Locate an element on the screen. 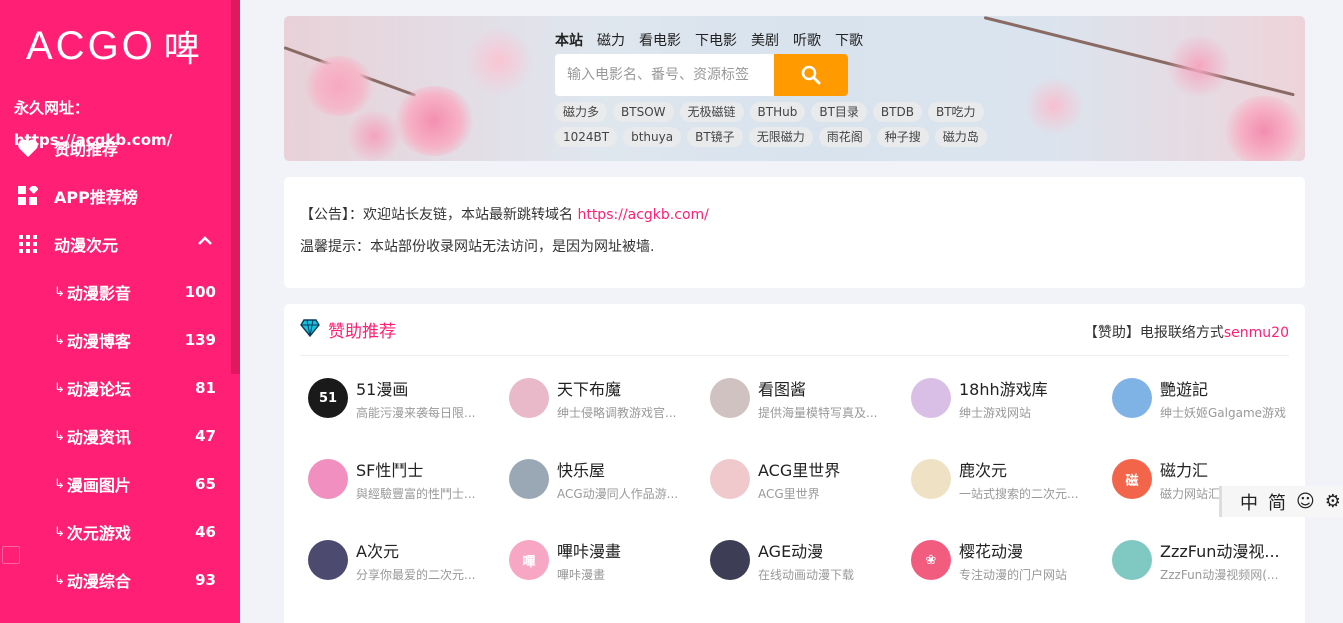 The image size is (1343, 623). quick-link-chip: BT目录 is located at coordinates (839, 112).